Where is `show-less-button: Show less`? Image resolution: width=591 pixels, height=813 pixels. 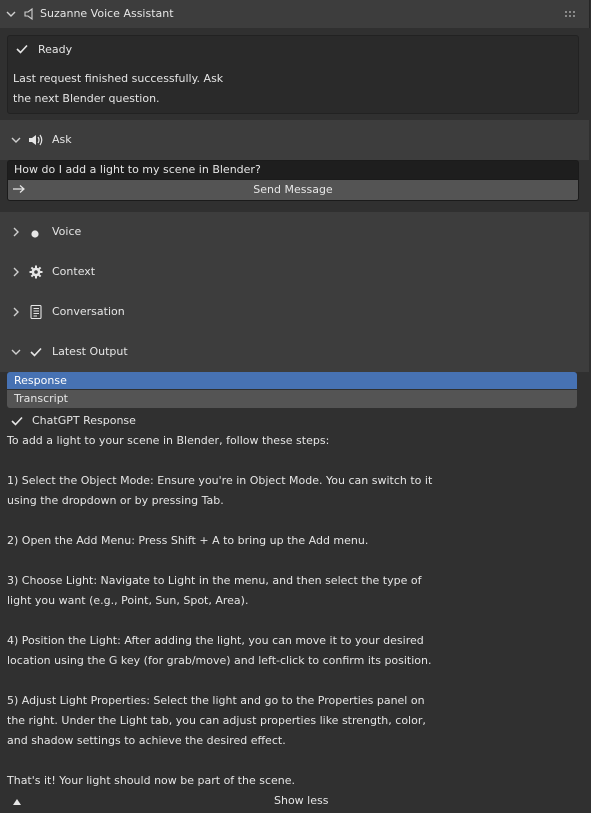
show-less-button: Show less is located at coordinates (295, 801).